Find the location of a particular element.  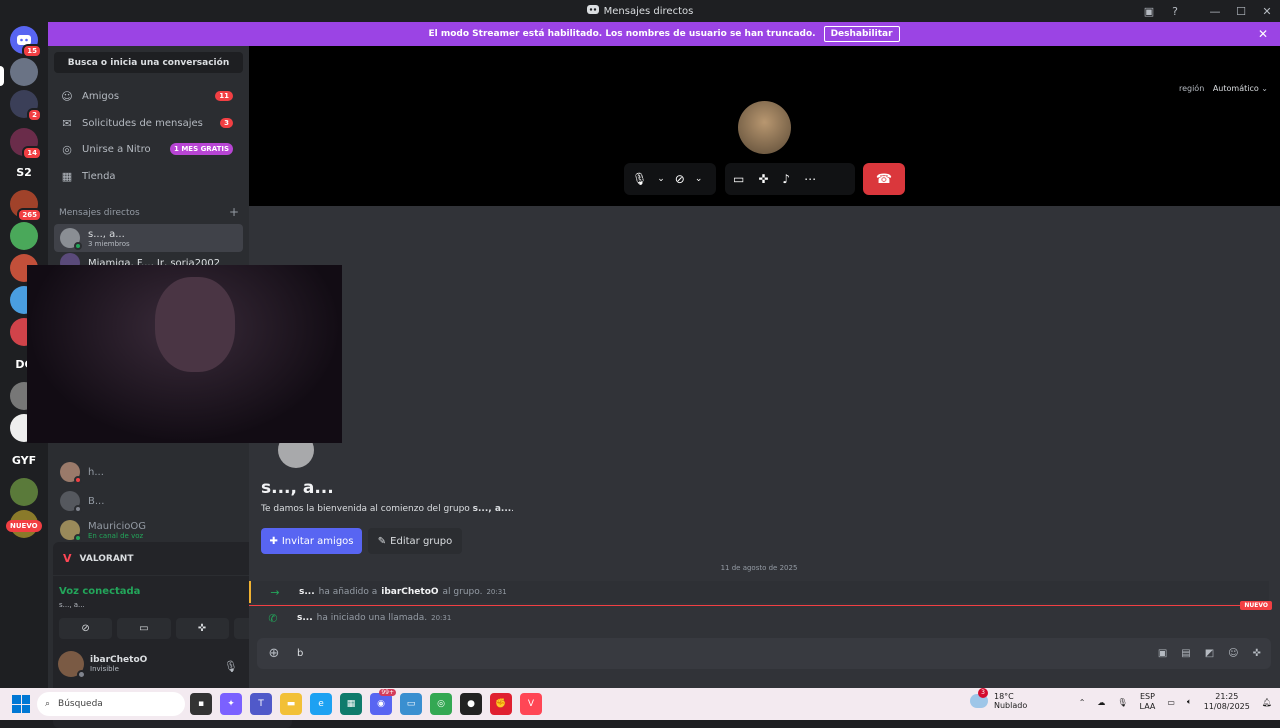

chevron-up-icon: ⌃ is located at coordinates (1082, 702).